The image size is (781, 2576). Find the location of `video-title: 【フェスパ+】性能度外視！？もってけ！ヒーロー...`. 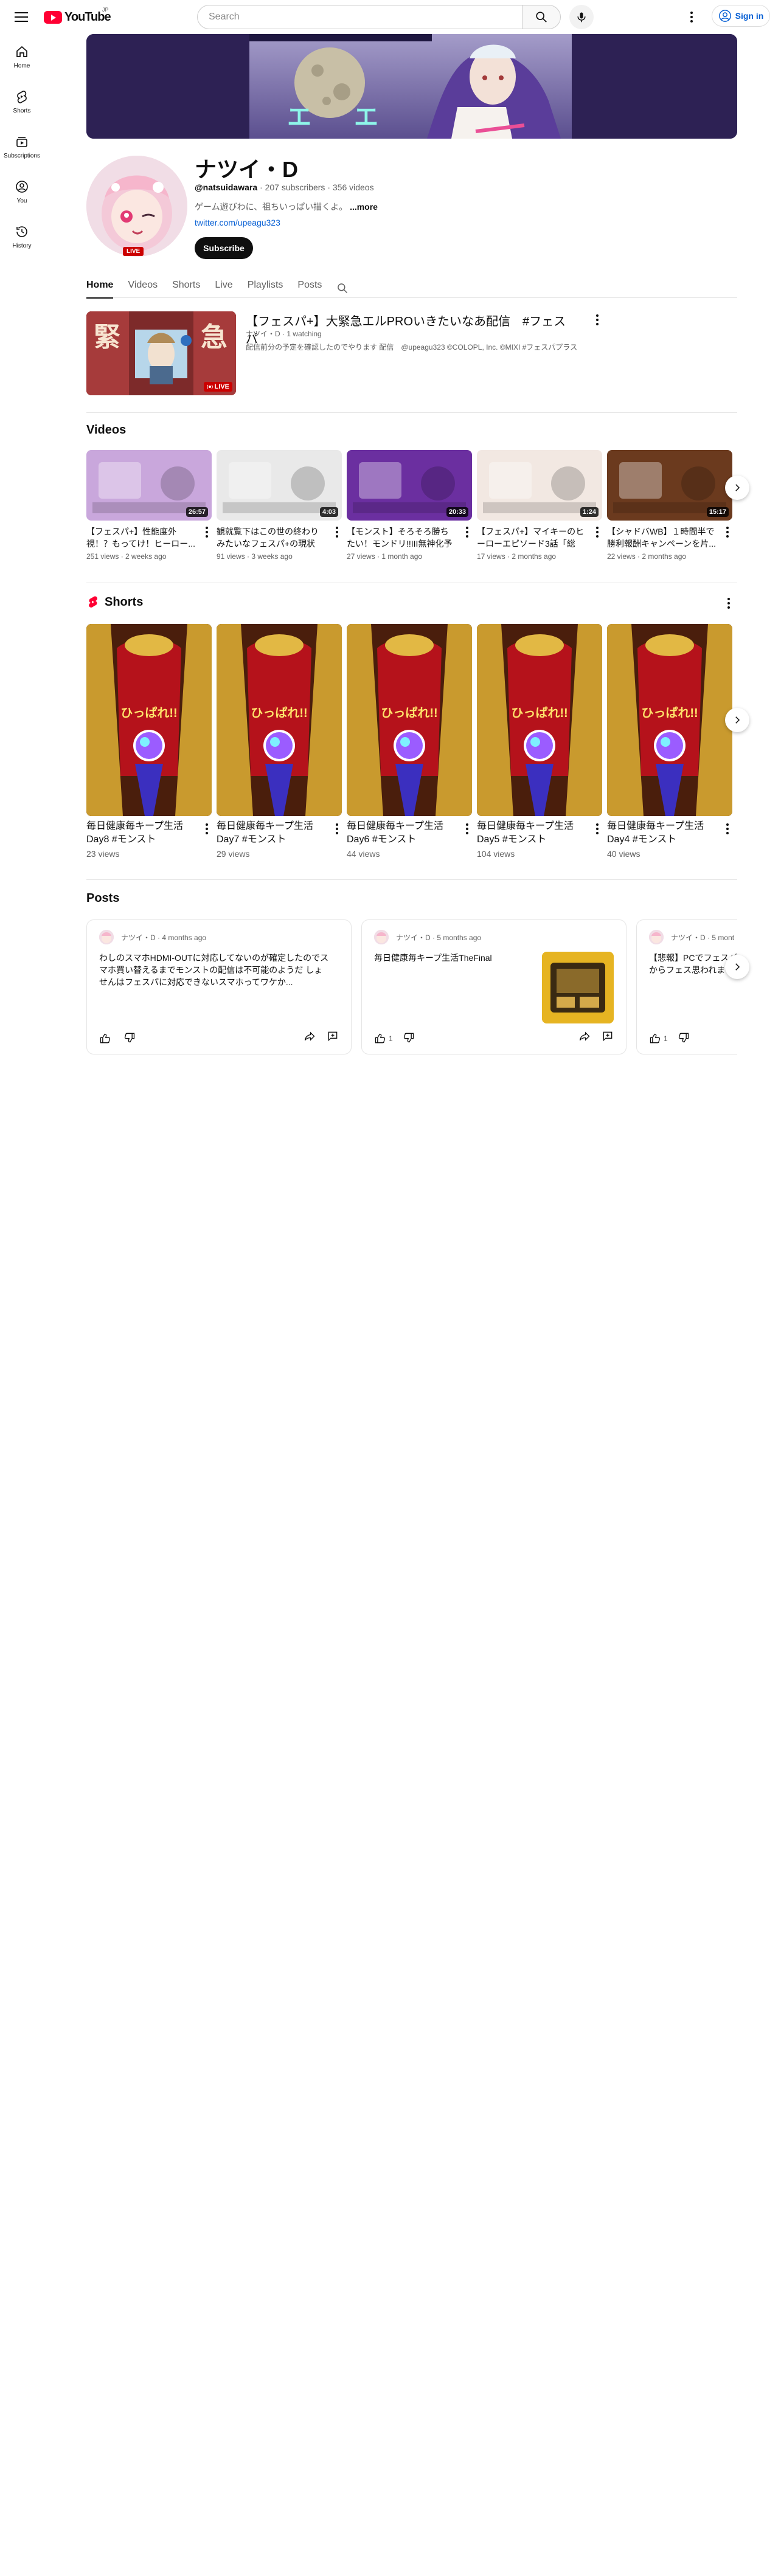

video-title: 【フェスパ+】性能度外視！？もってけ！ヒーロー... is located at coordinates (141, 537).